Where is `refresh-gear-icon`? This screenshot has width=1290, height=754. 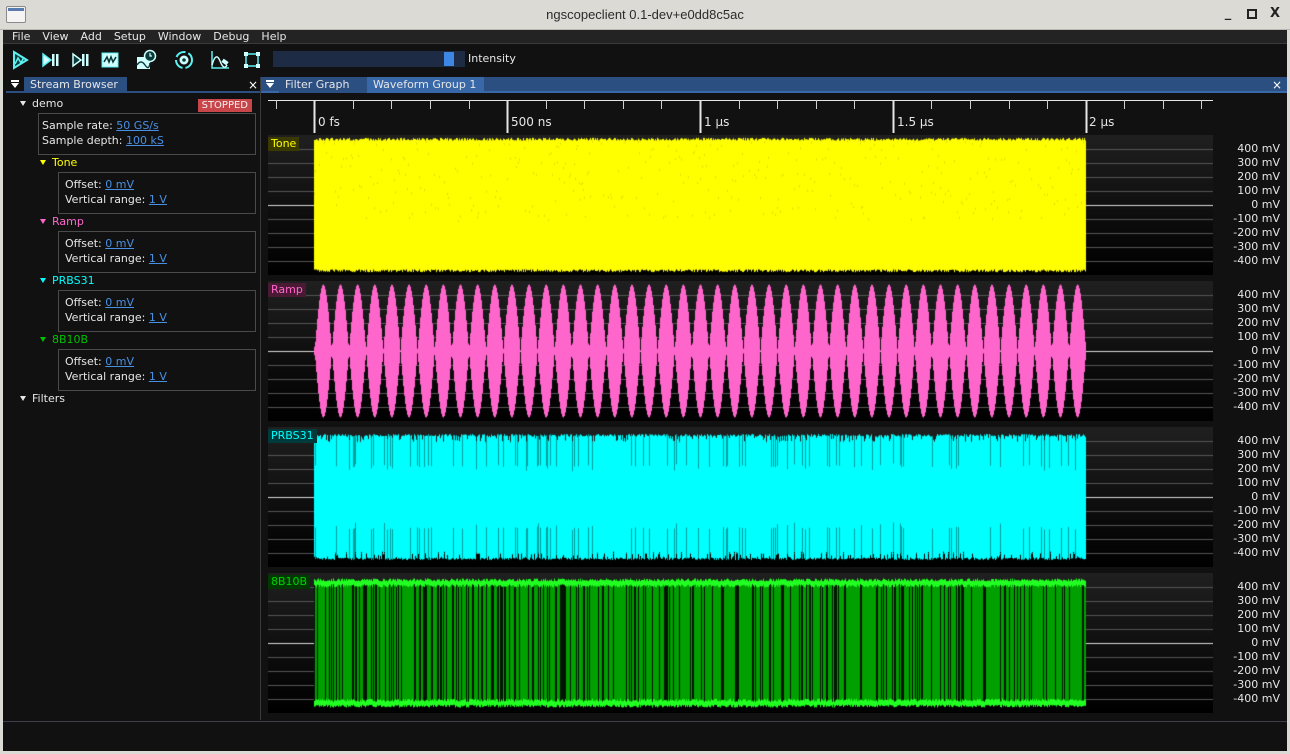 refresh-gear-icon is located at coordinates (184, 60).